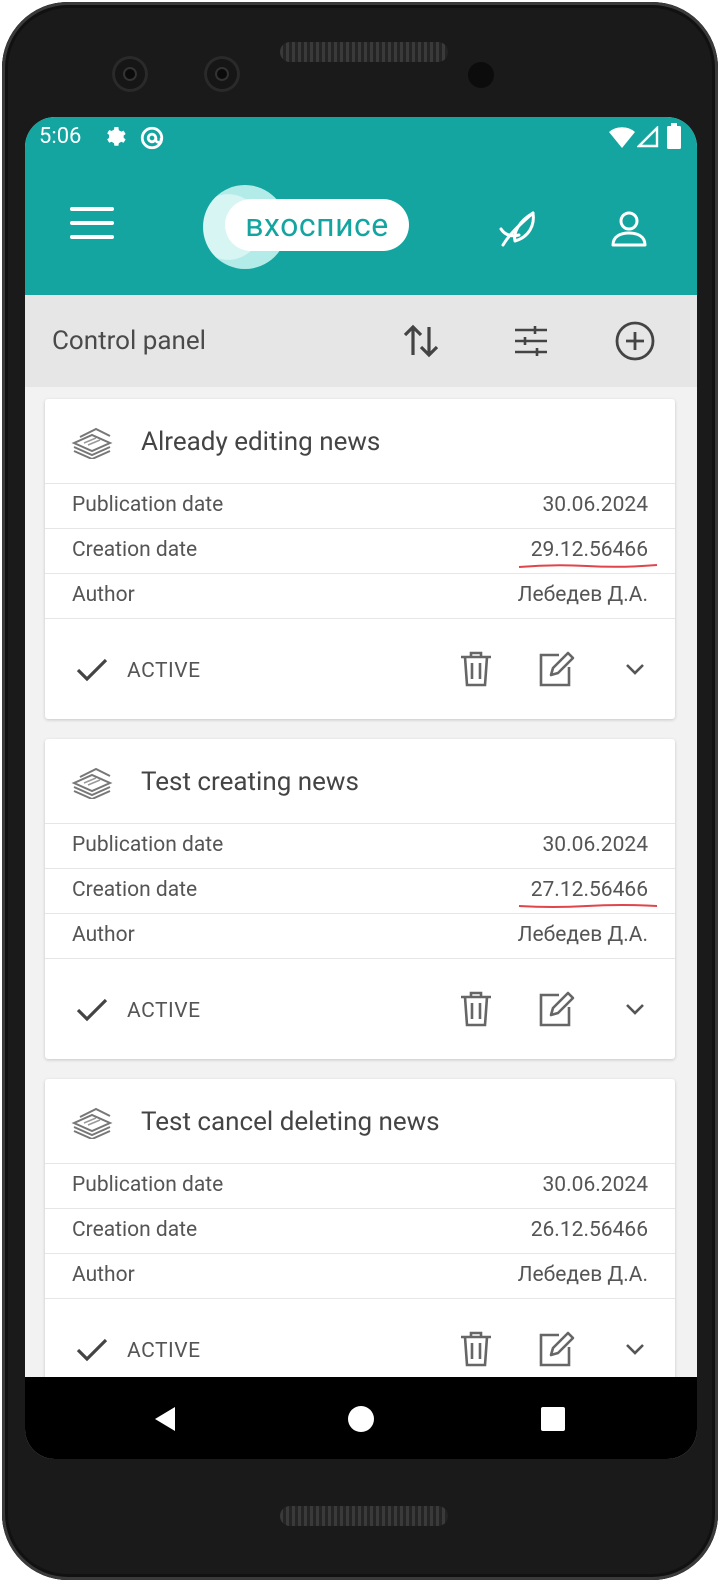 This screenshot has height=1584, width=722. What do you see at coordinates (589, 1230) in the screenshot?
I see `row-value: 26.12.56466` at bounding box center [589, 1230].